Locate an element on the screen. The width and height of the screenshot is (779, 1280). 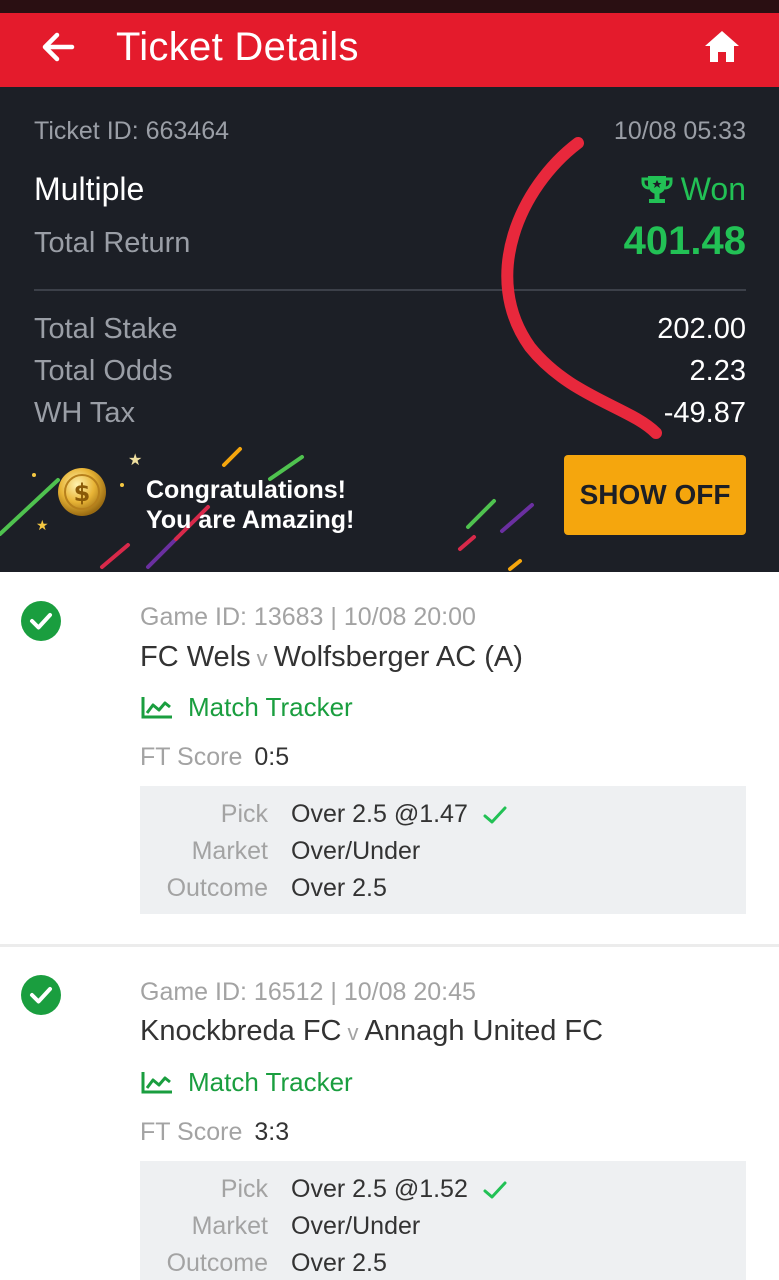
back-arrow-icon is located at coordinates (58, 47).